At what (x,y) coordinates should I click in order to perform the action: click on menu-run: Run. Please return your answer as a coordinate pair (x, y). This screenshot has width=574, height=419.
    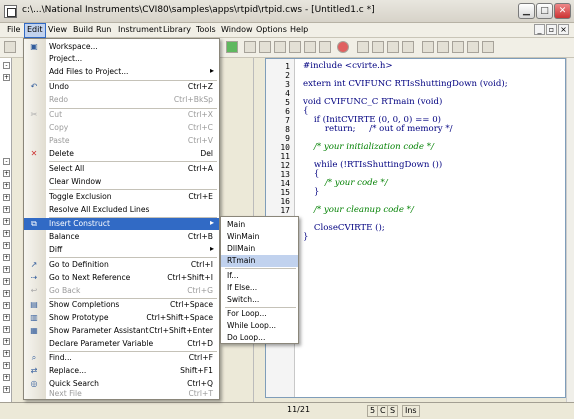
    Looking at the image, I should click on (103, 29).